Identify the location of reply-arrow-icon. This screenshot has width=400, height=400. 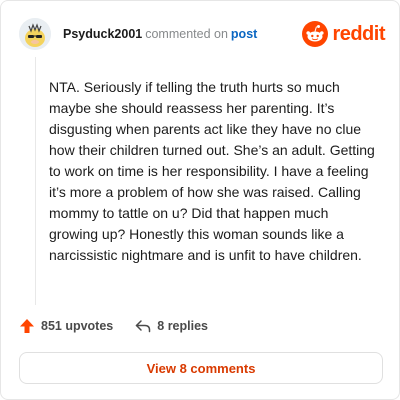
(143, 326).